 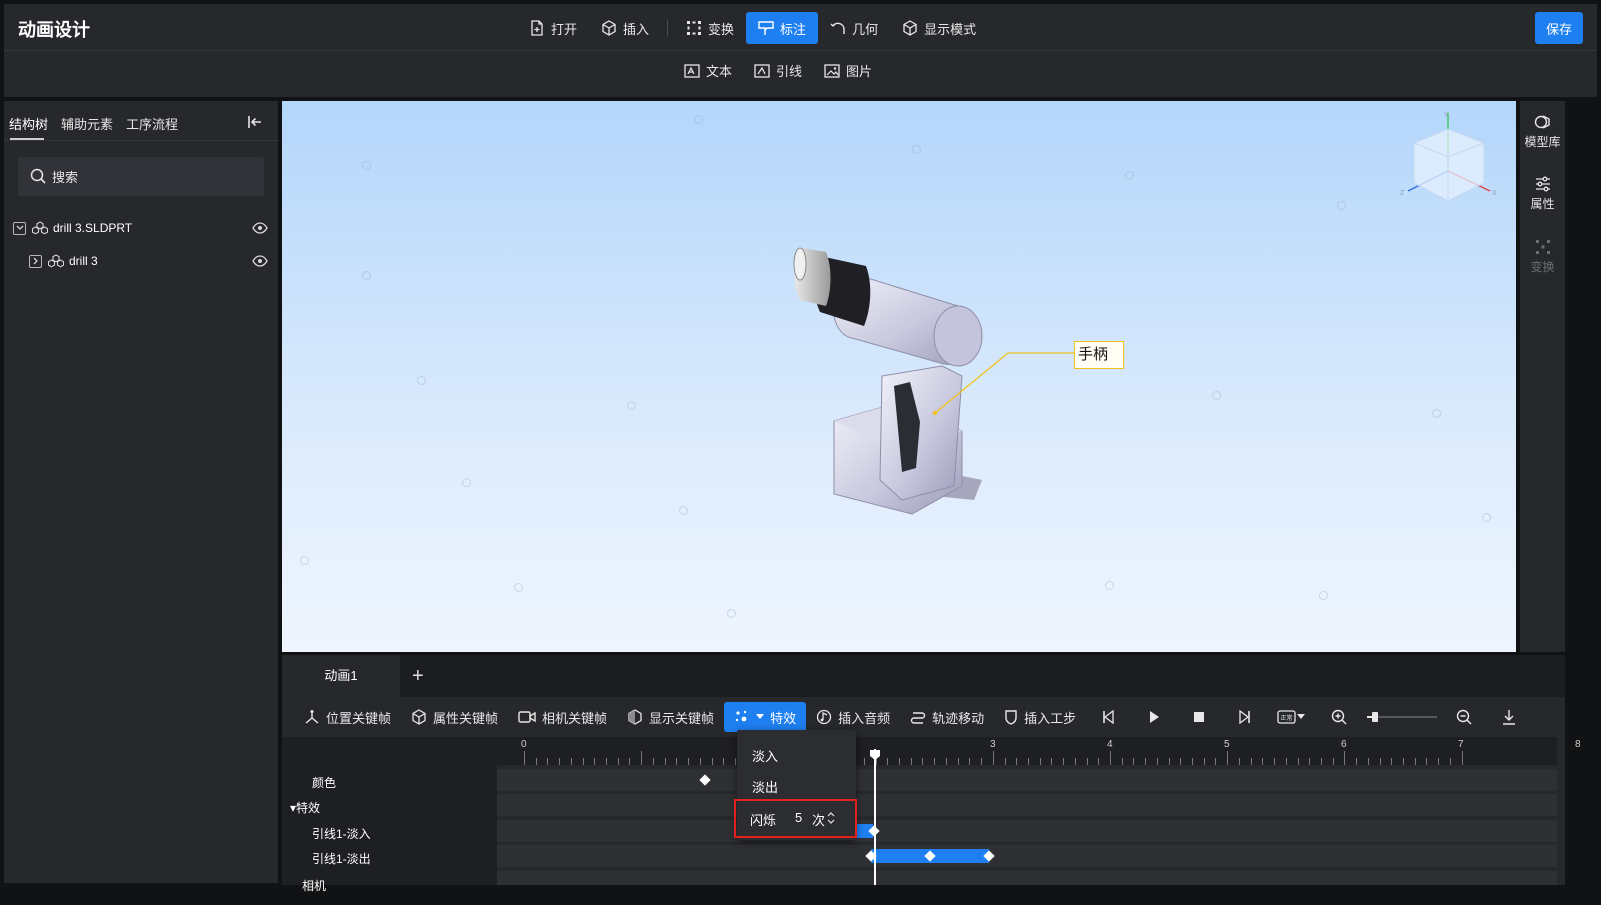 What do you see at coordinates (1542, 193) in the screenshot?
I see `properties-button: 属性` at bounding box center [1542, 193].